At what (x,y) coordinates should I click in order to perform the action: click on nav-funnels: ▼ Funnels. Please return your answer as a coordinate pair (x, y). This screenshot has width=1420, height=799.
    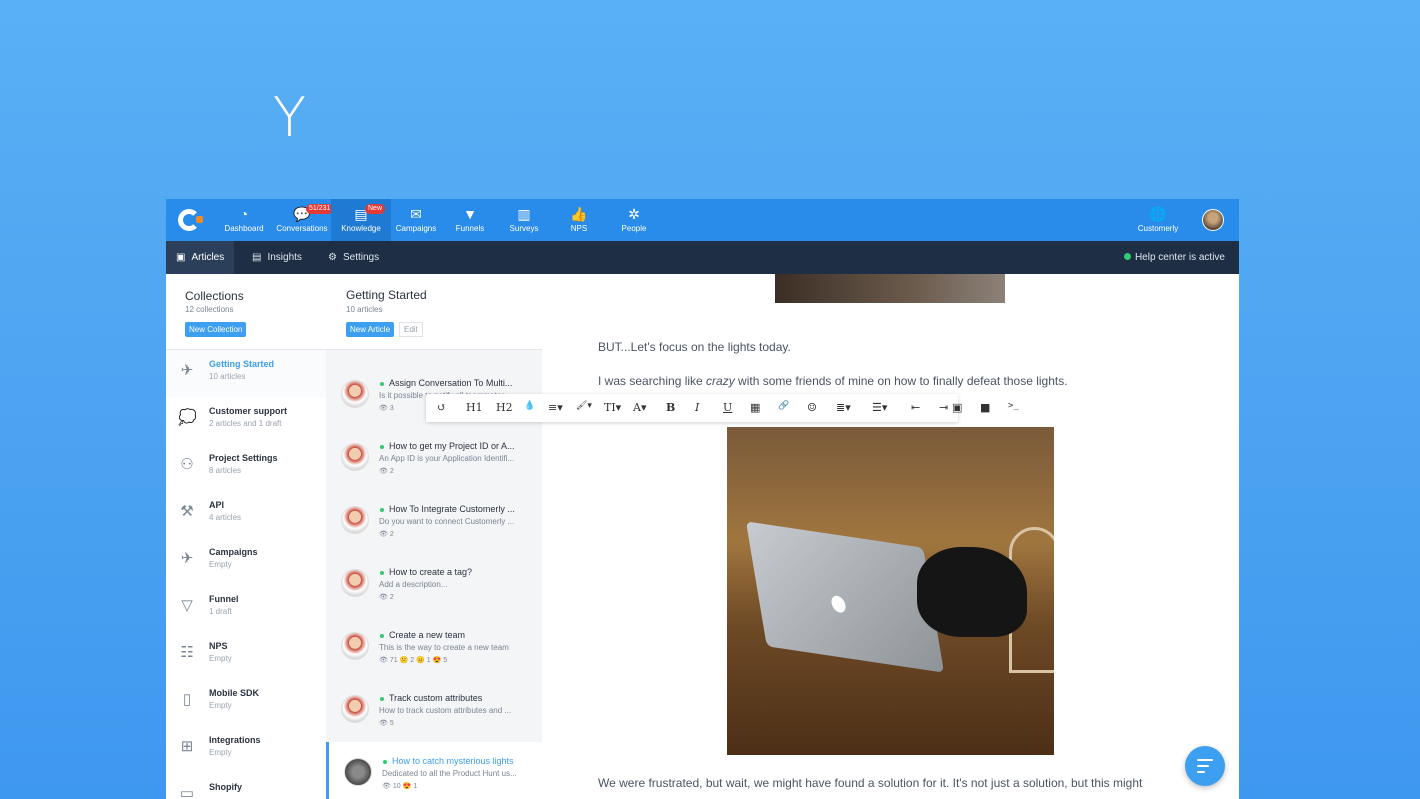
    Looking at the image, I should click on (470, 219).